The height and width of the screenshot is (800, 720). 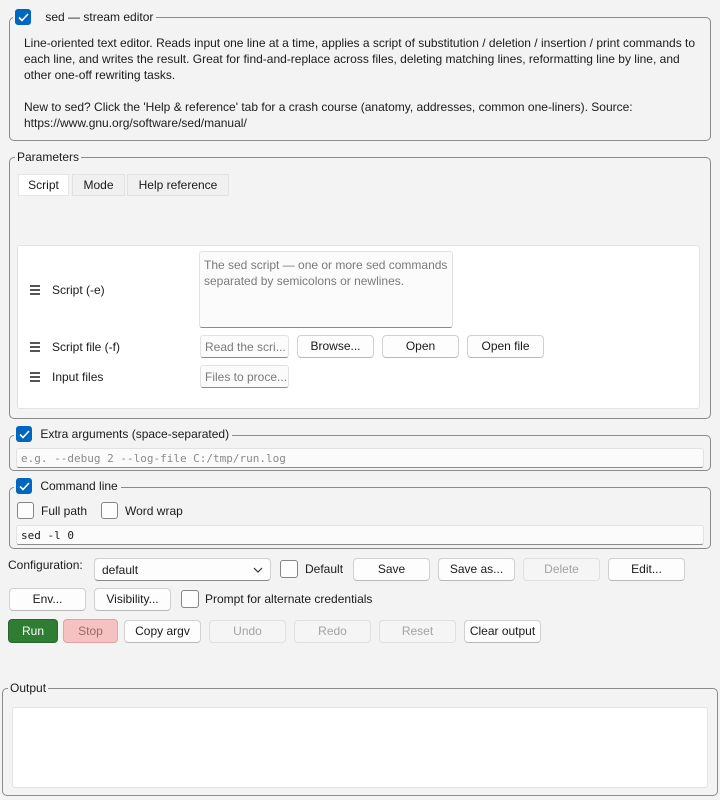 I want to click on open-button: Open, so click(x=420, y=346).